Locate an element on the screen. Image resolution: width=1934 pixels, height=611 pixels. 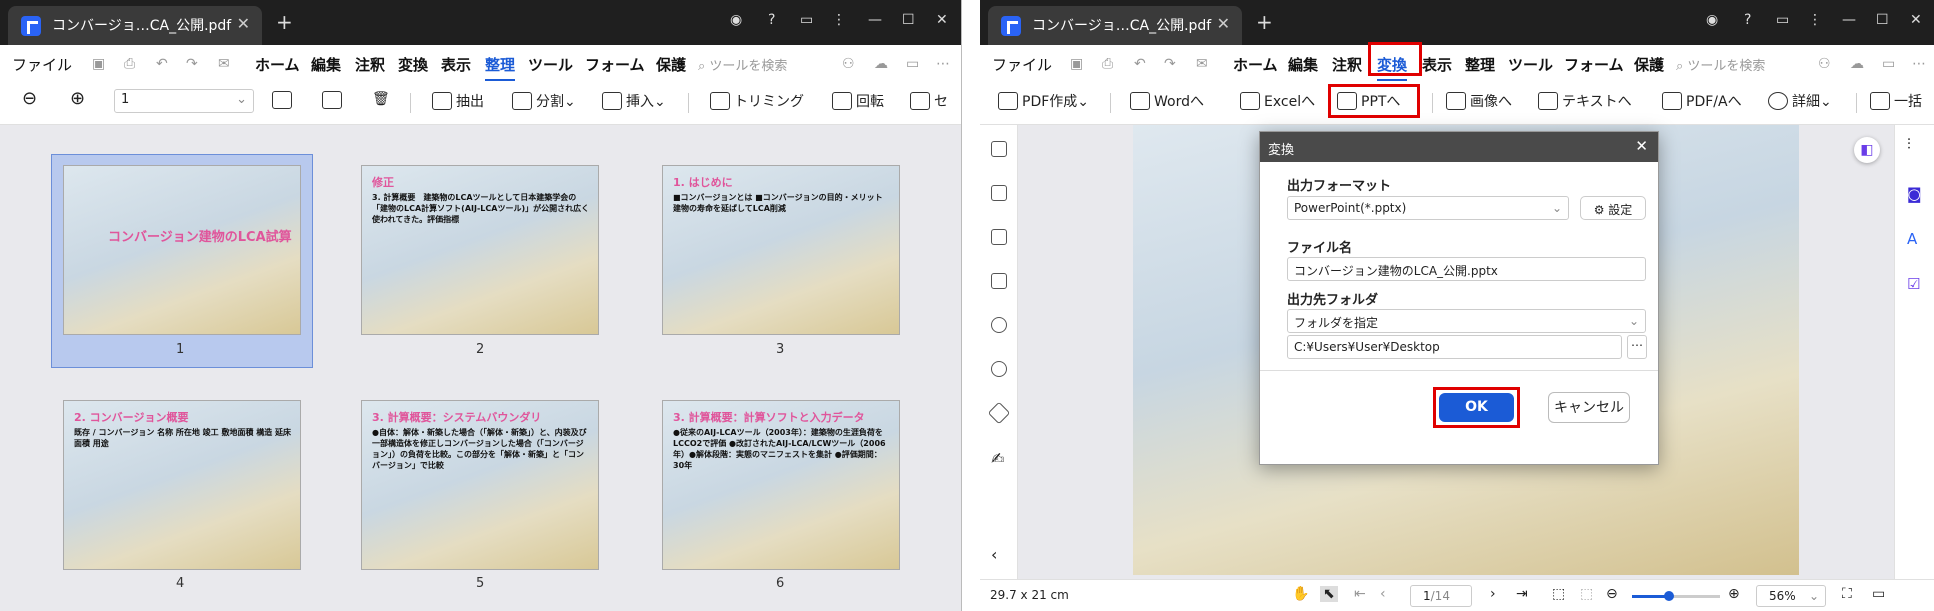
bot-icon: ◙ is located at coordinates (1915, 194).